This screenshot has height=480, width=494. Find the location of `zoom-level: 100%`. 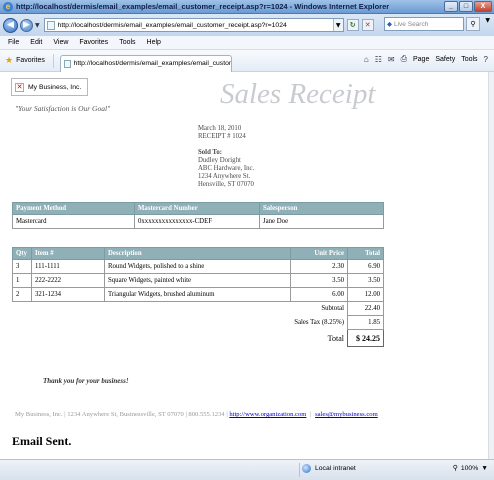

zoom-level: 100% is located at coordinates (469, 468).